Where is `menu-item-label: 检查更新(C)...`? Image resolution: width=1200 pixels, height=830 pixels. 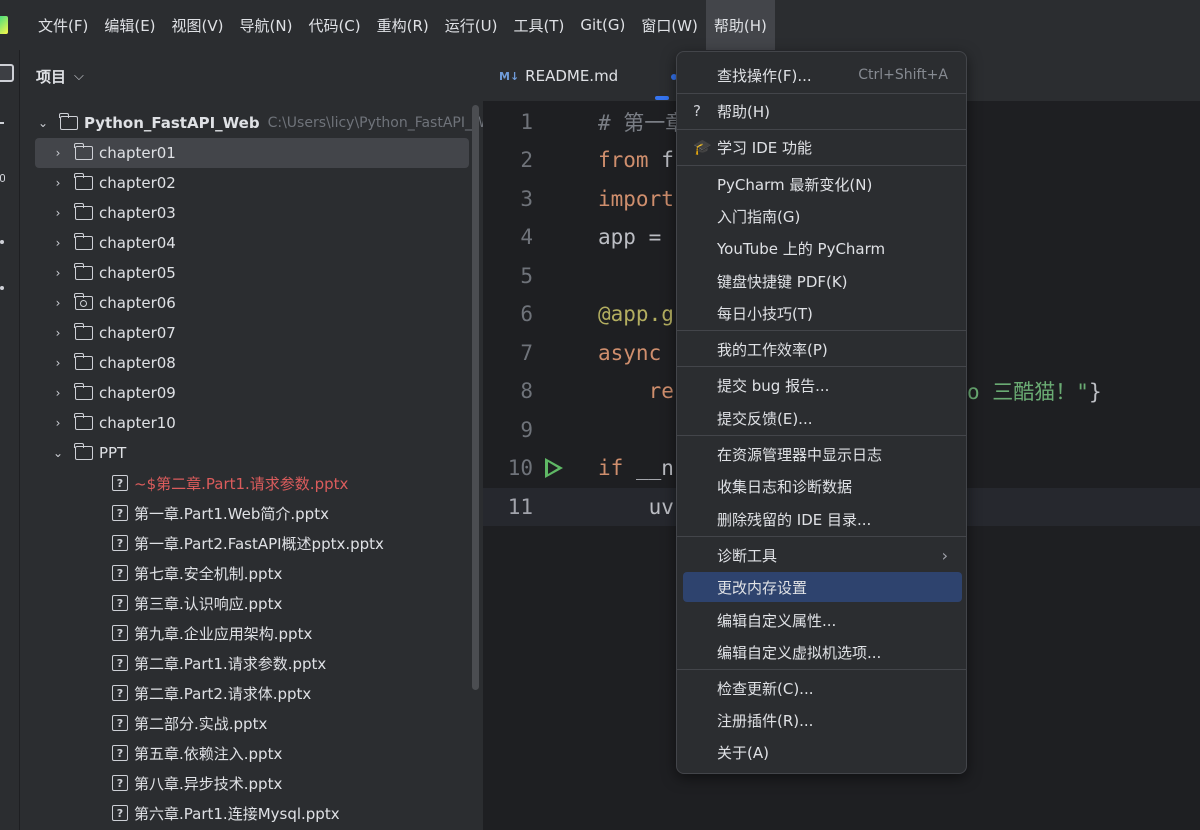 menu-item-label: 检查更新(C)... is located at coordinates (765, 688).